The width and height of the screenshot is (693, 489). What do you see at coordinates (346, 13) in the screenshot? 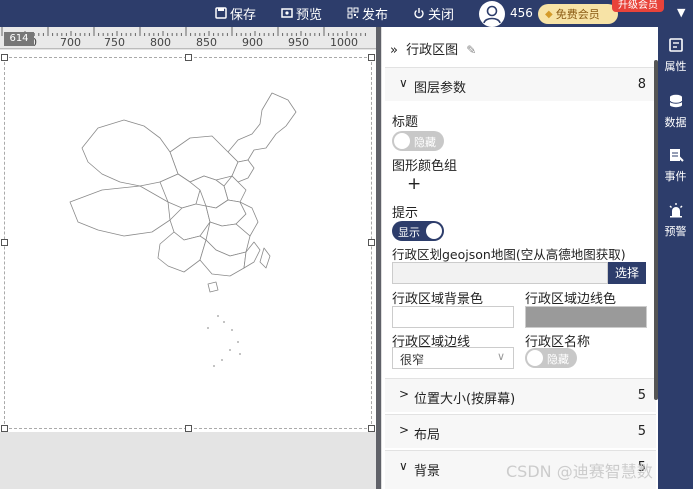
I see `top-toolbar: 保存 预览 发布 关闭 456 ◆ 免费会员 升级会员 ▼` at bounding box center [346, 13].